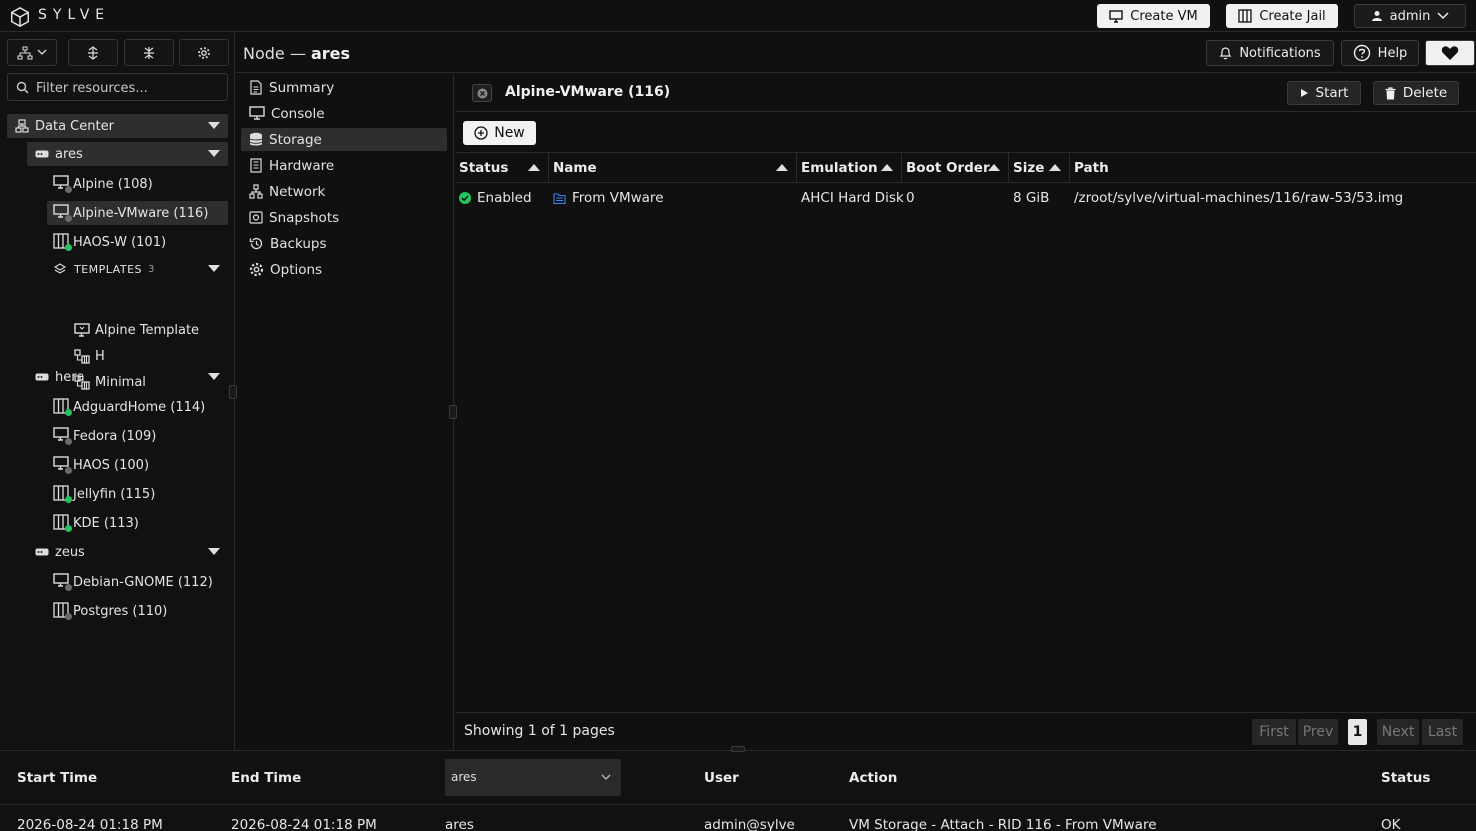 The image size is (1476, 831). I want to click on settings-button, so click(204, 52).